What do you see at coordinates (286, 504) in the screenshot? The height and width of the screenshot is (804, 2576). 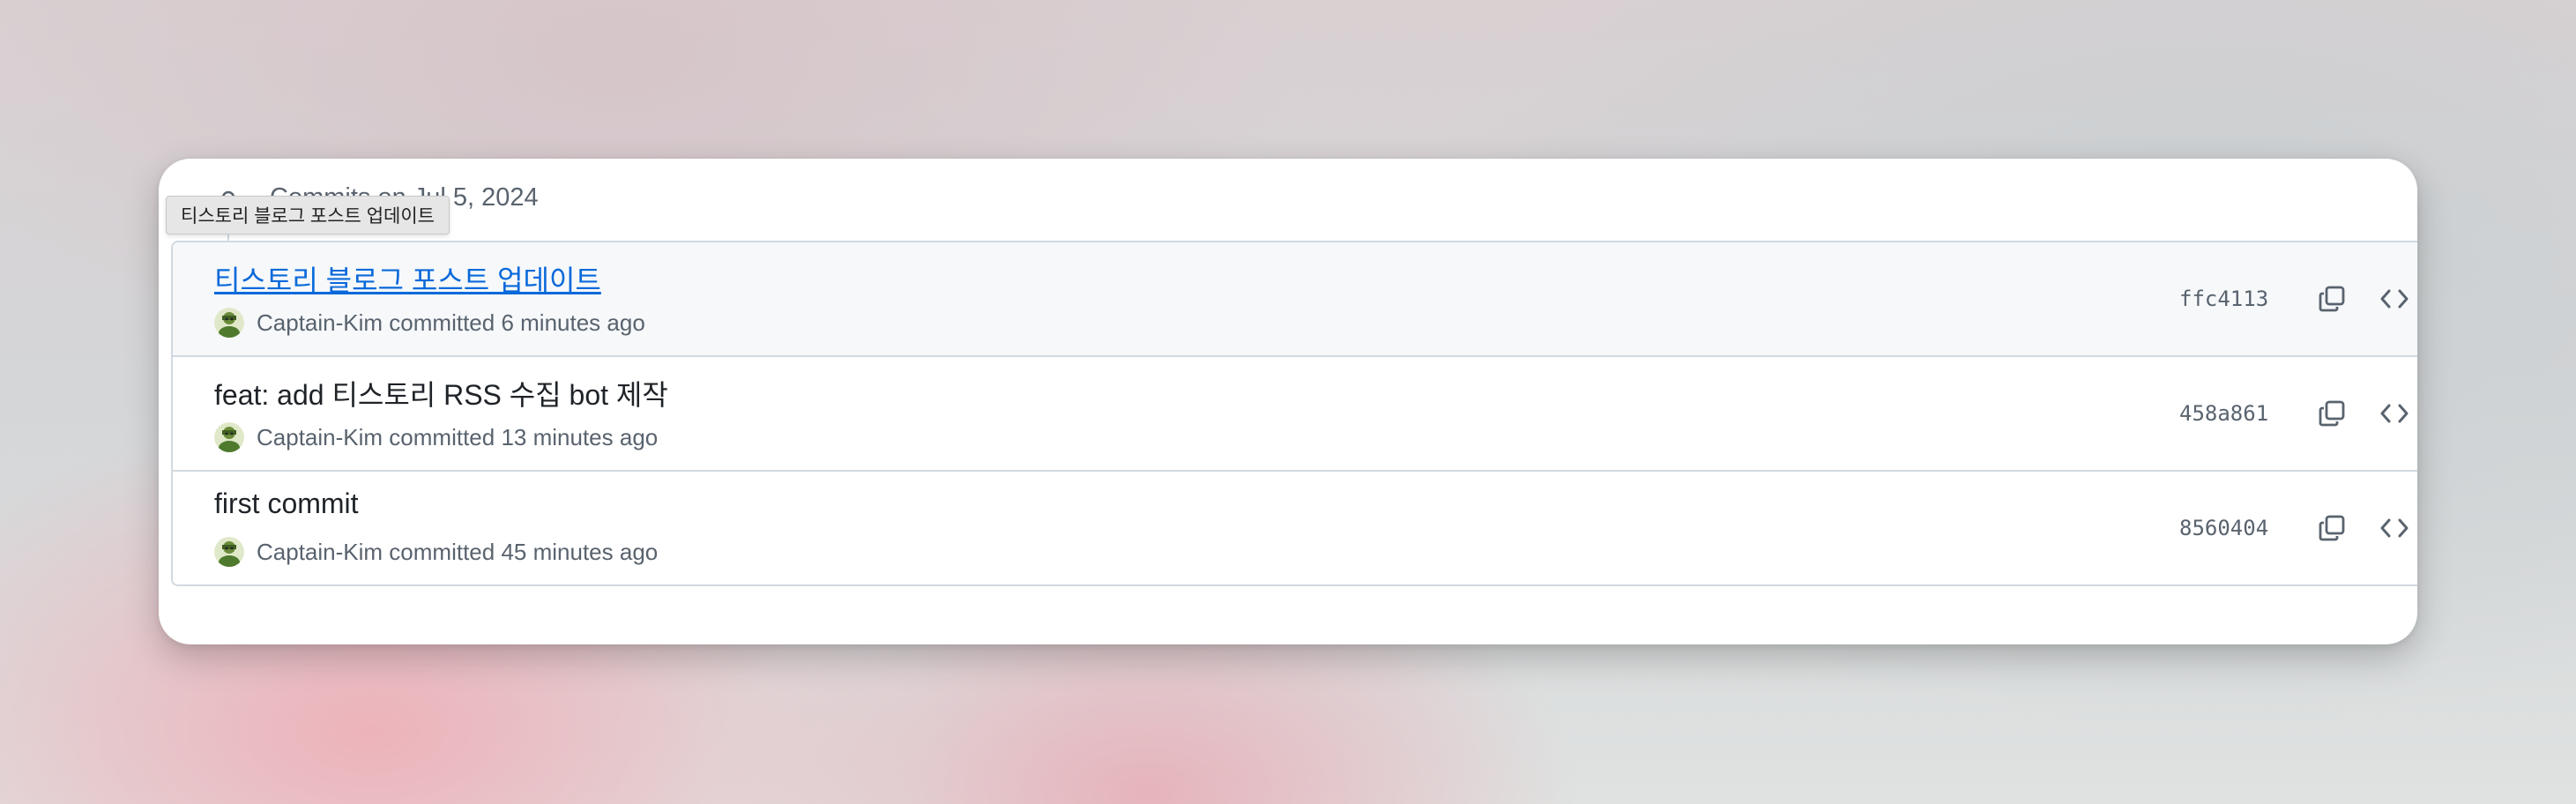 I see `commit-message-link: first commit` at bounding box center [286, 504].